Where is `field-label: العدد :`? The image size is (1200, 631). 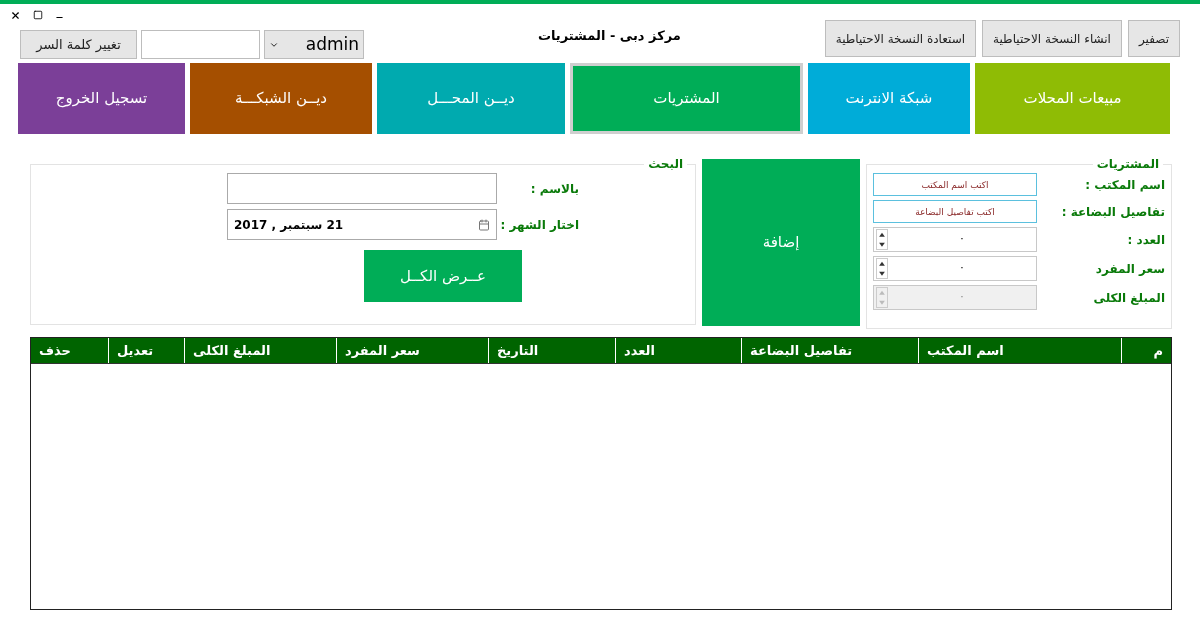 field-label: العدد : is located at coordinates (1146, 240).